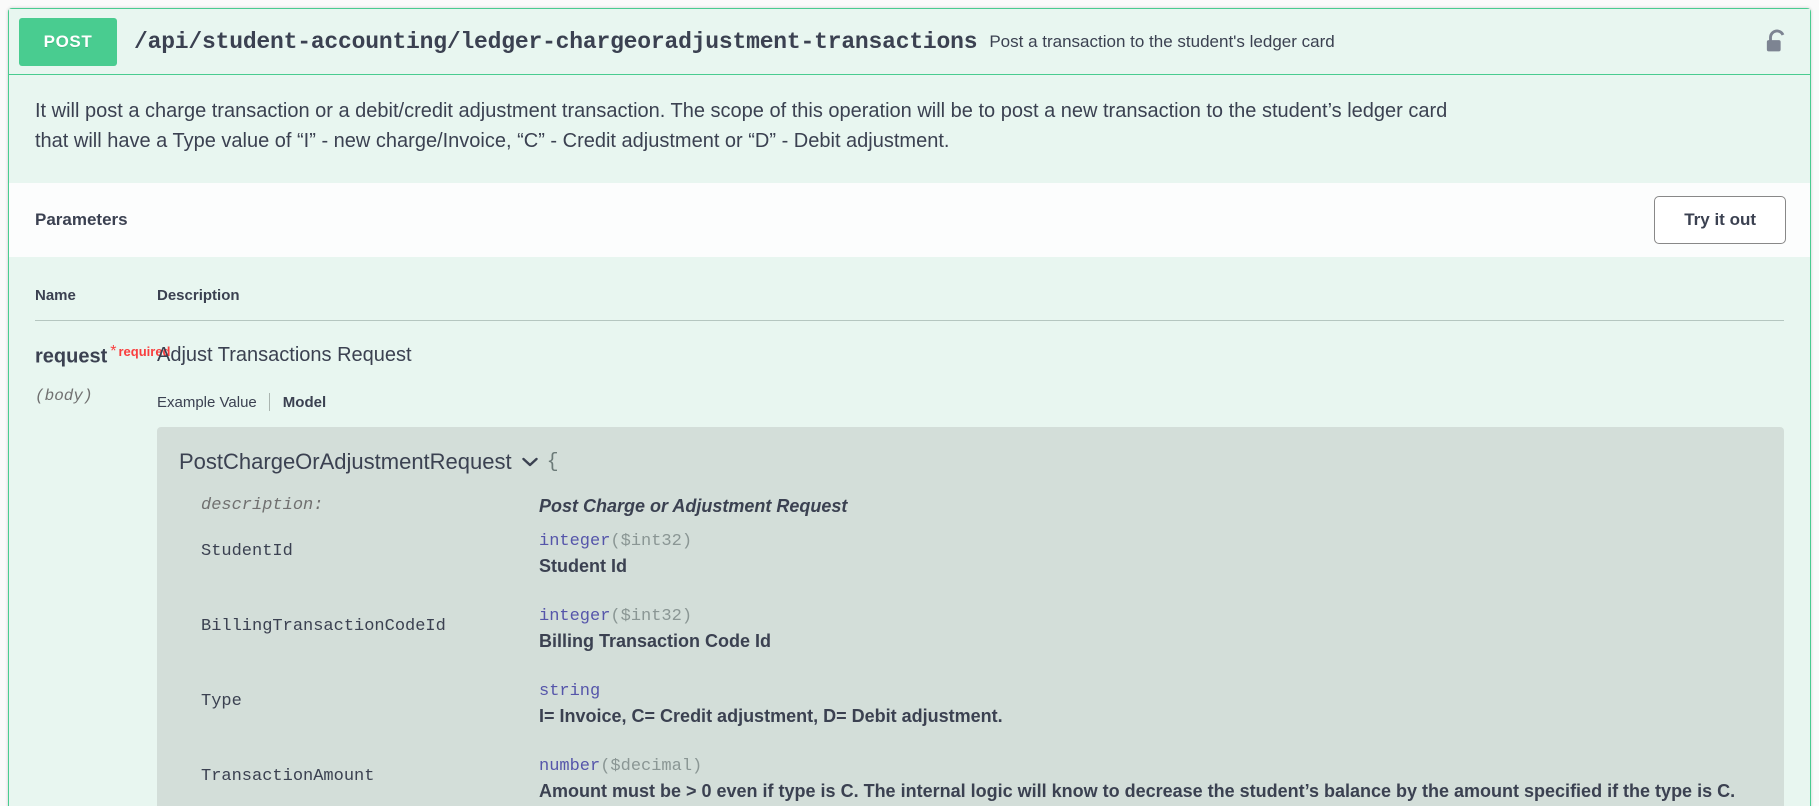  What do you see at coordinates (1149, 506) in the screenshot?
I see `model-property-value-cell: Post Charge or Adjustment Request` at bounding box center [1149, 506].